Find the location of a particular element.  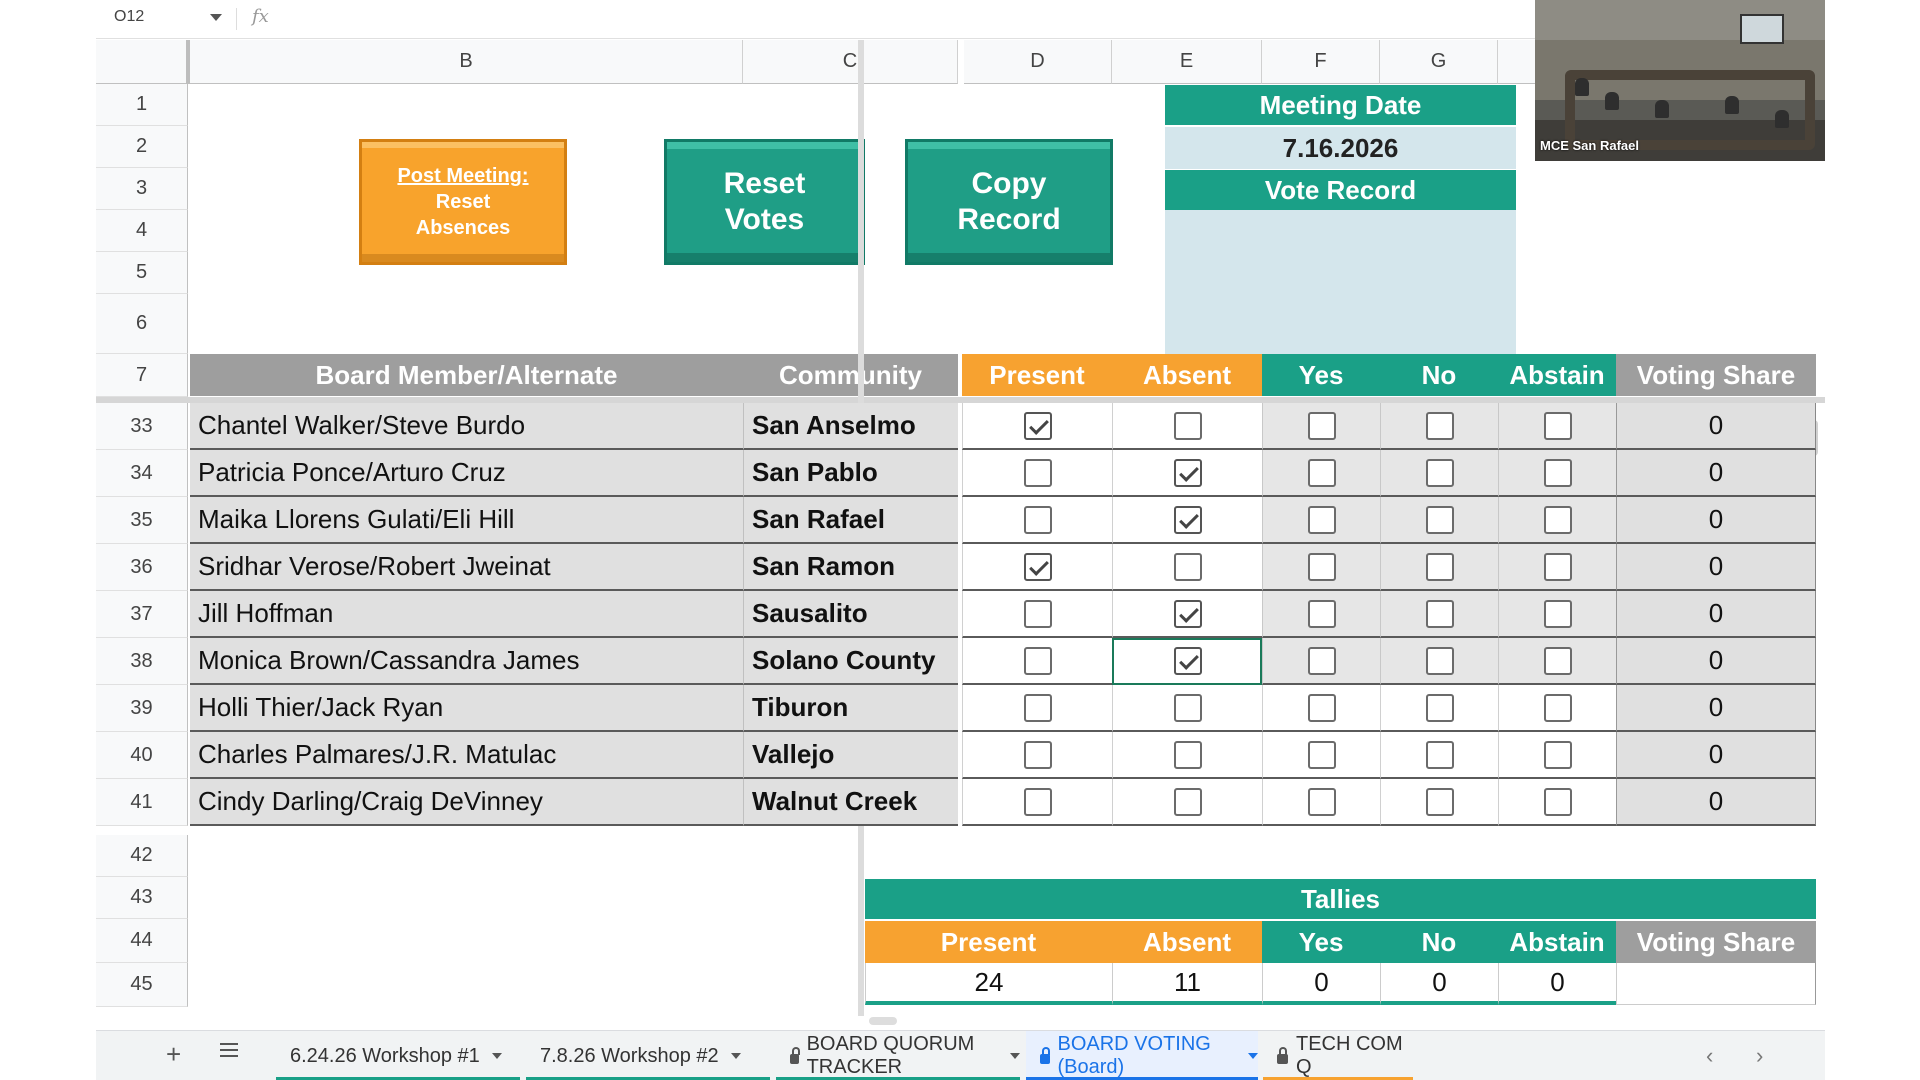

add-sheet-icon: + is located at coordinates (173, 1054).